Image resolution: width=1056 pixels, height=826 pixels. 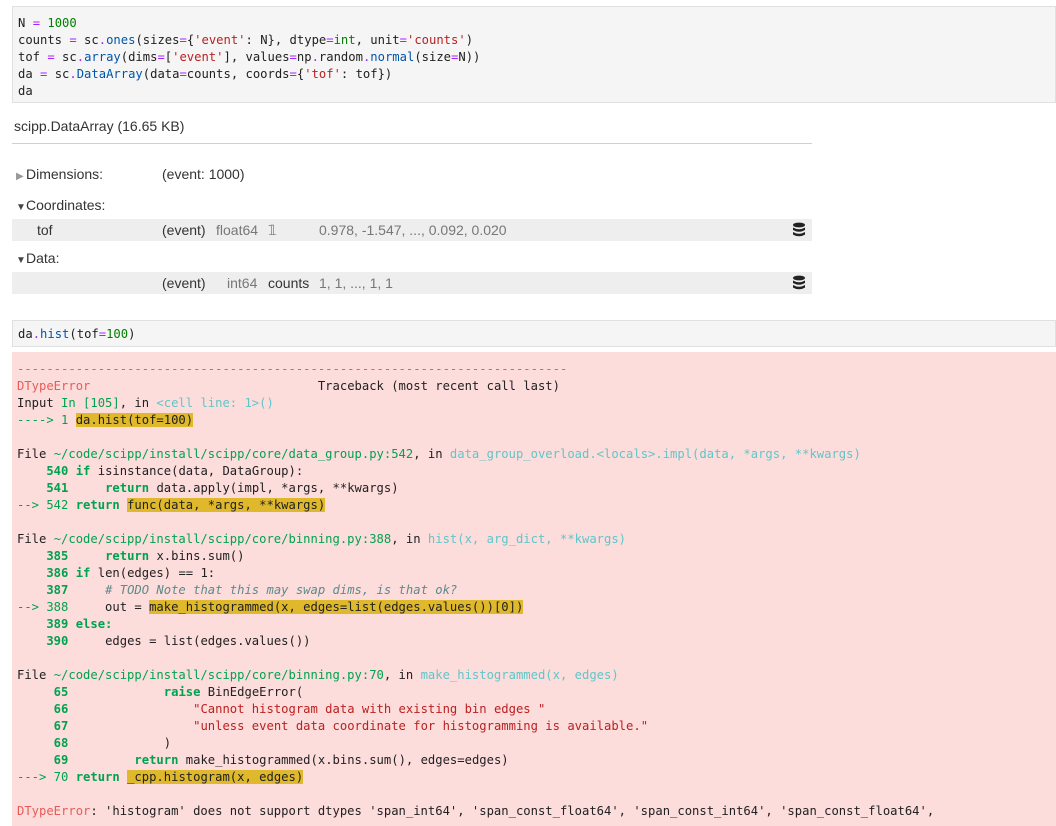 What do you see at coordinates (94, 743) in the screenshot?
I see `traceback-line: 68 )` at bounding box center [94, 743].